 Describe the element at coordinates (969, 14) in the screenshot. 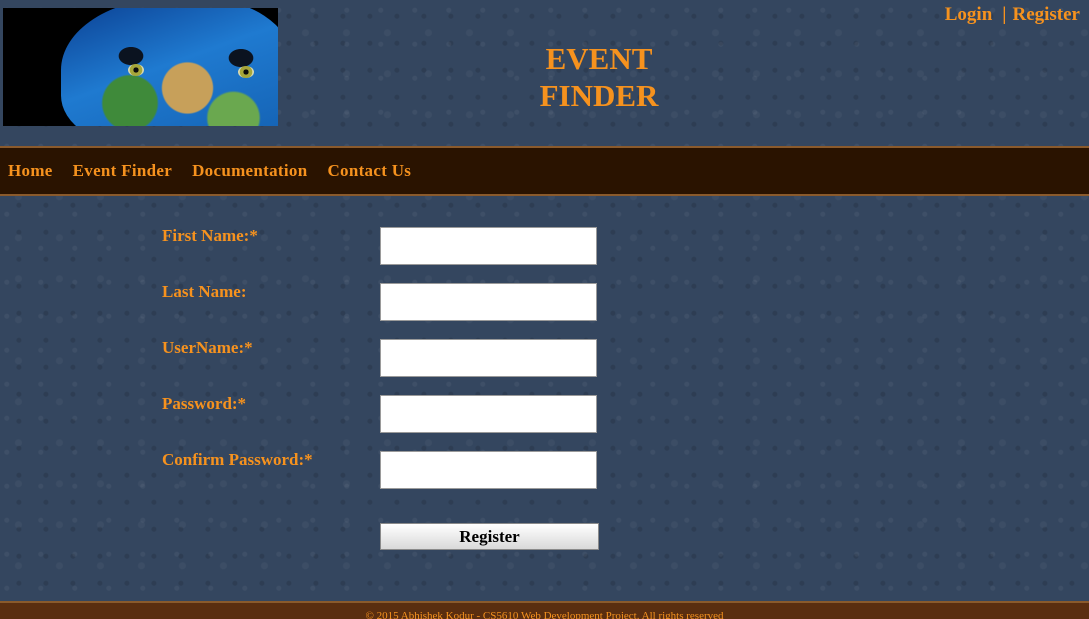

I see `login-link: Login` at that location.